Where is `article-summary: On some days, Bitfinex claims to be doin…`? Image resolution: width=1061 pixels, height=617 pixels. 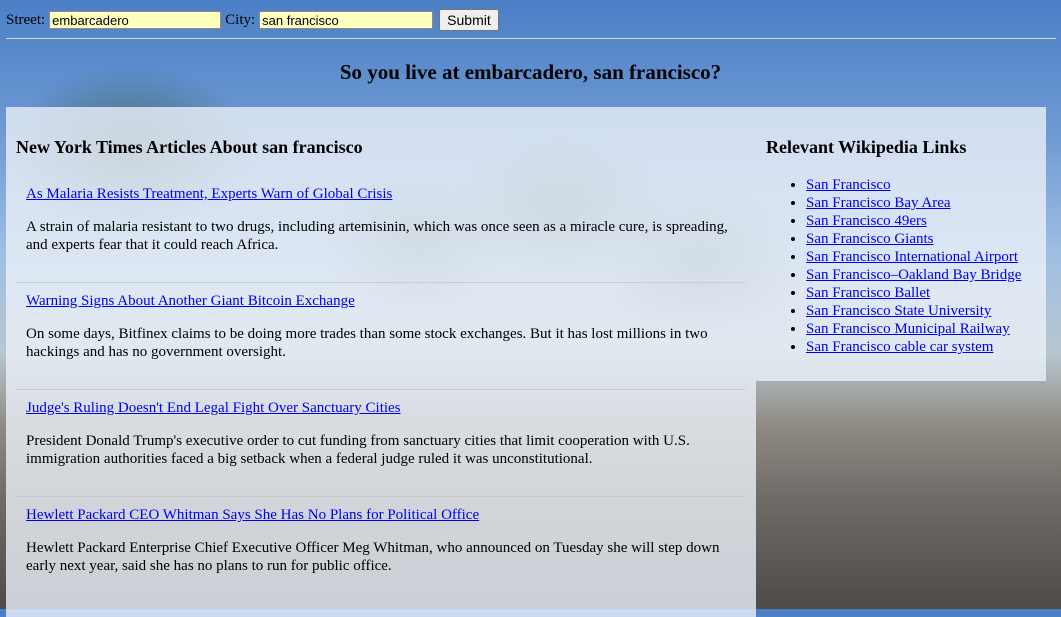
article-summary: On some days, Bitfinex claims to be doin… is located at coordinates (367, 343).